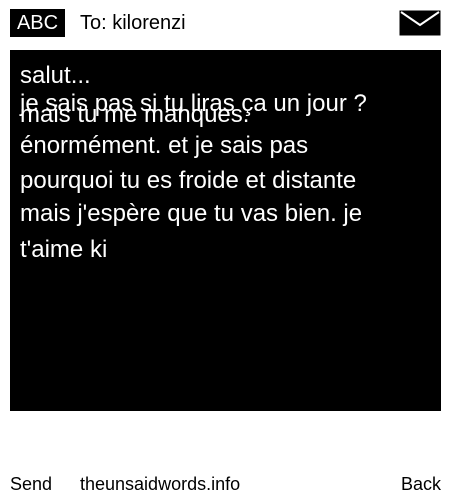  I want to click on back-button: Back, so click(421, 484).